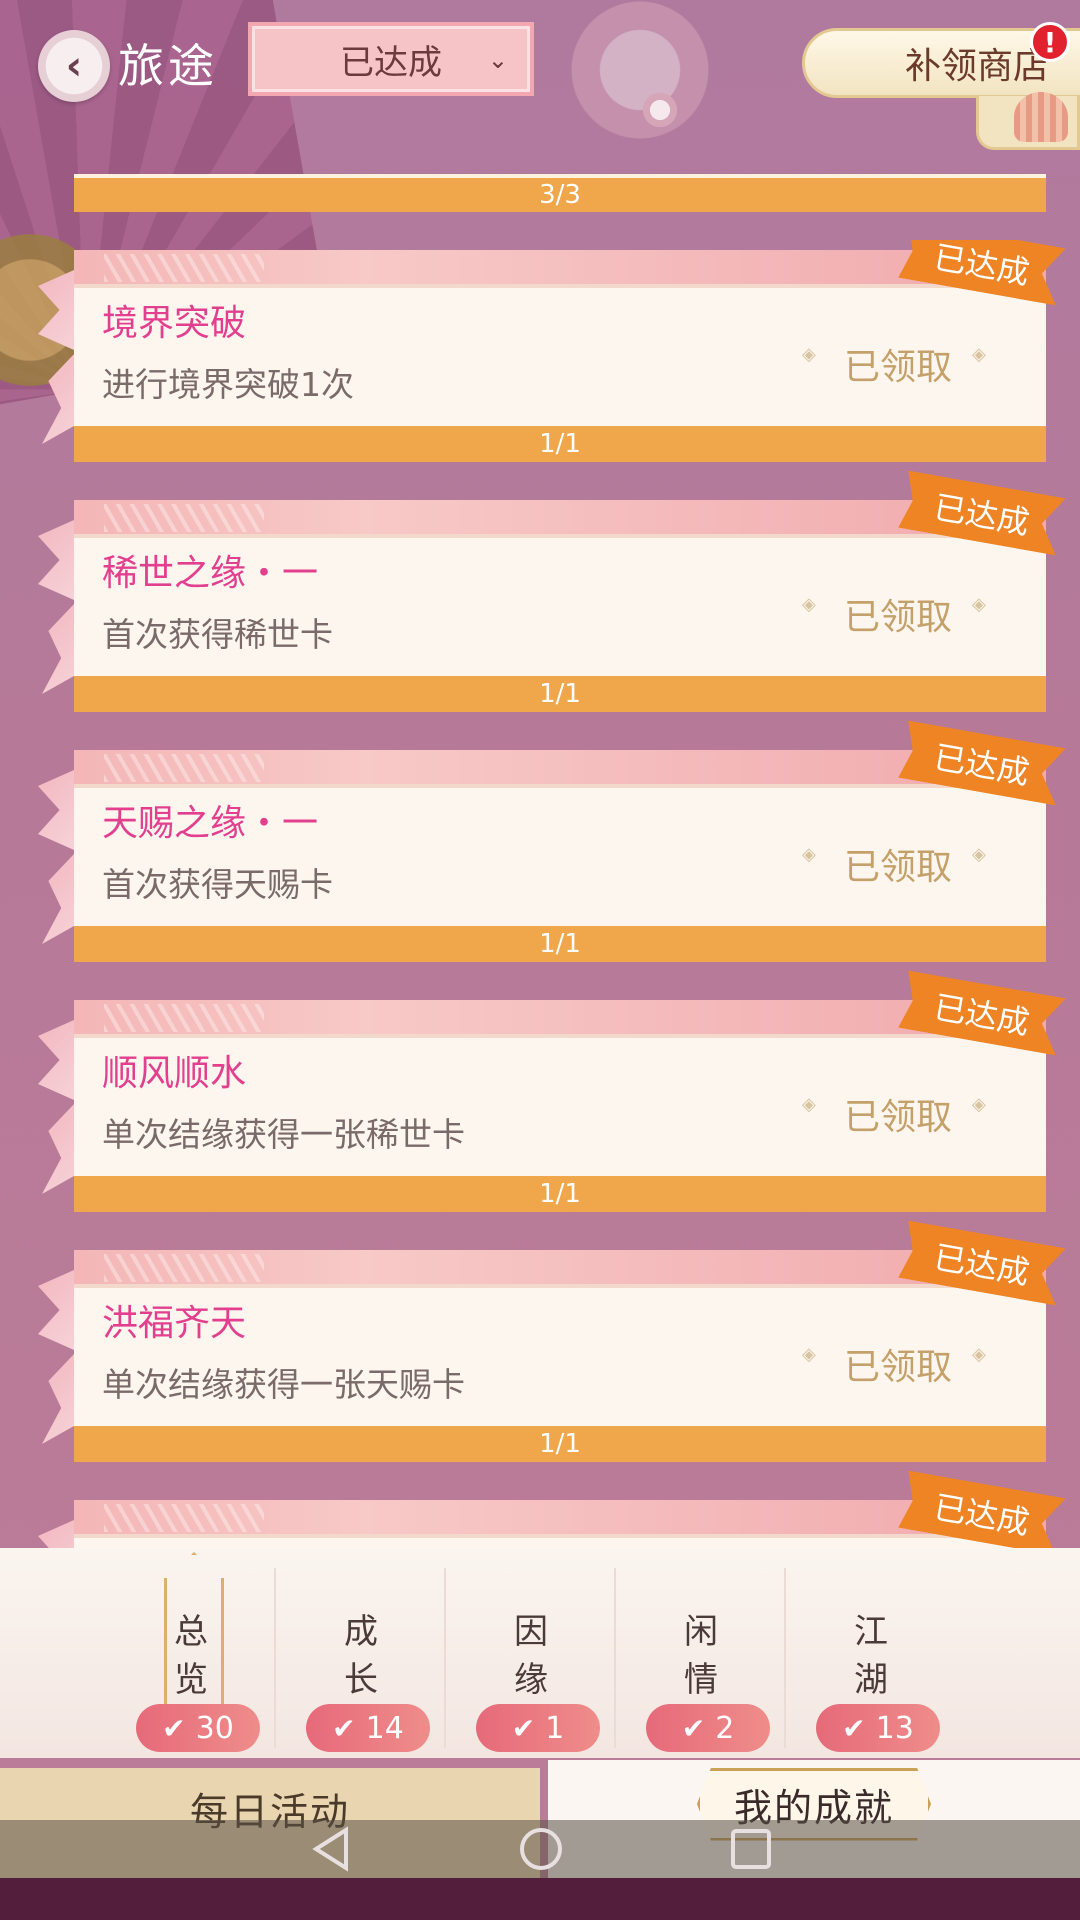  I want to click on card-body: 洪福齐天 单次结缘获得一张天赐卡 ◈ 已领取 ◈, so click(560, 1355).